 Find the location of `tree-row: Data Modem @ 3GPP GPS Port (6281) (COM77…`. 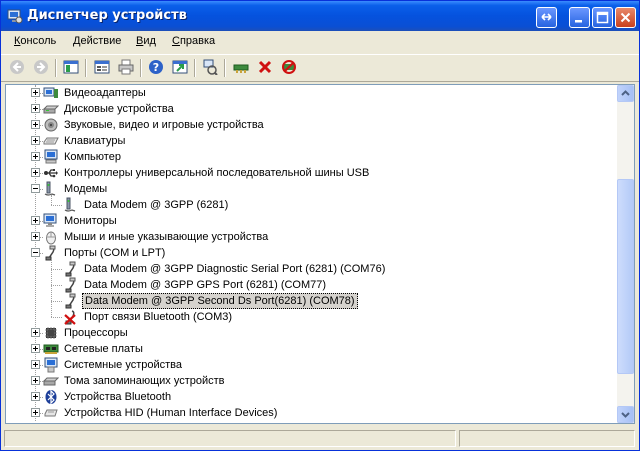

tree-row: Data Modem @ 3GPP GPS Port (6281) (COM77… is located at coordinates (310, 285).